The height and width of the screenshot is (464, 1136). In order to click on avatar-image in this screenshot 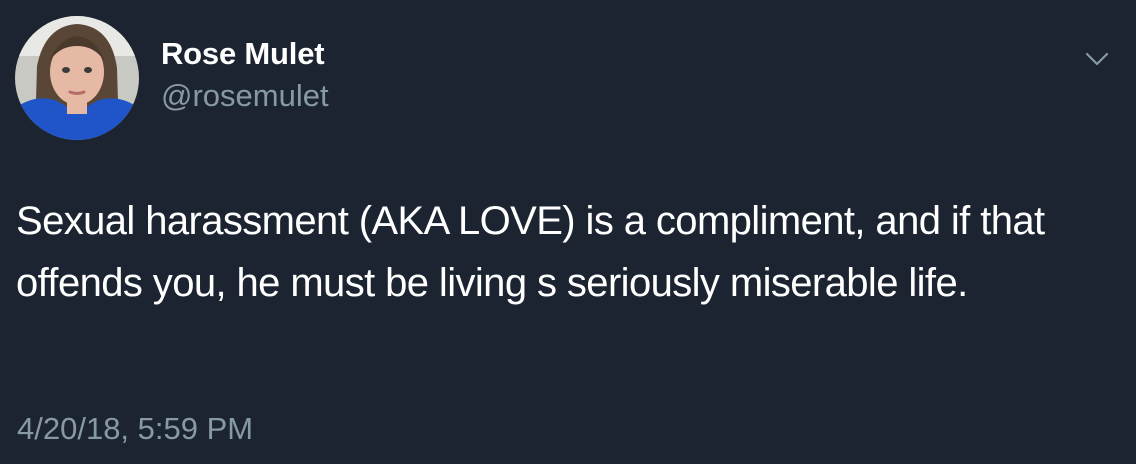, I will do `click(77, 78)`.